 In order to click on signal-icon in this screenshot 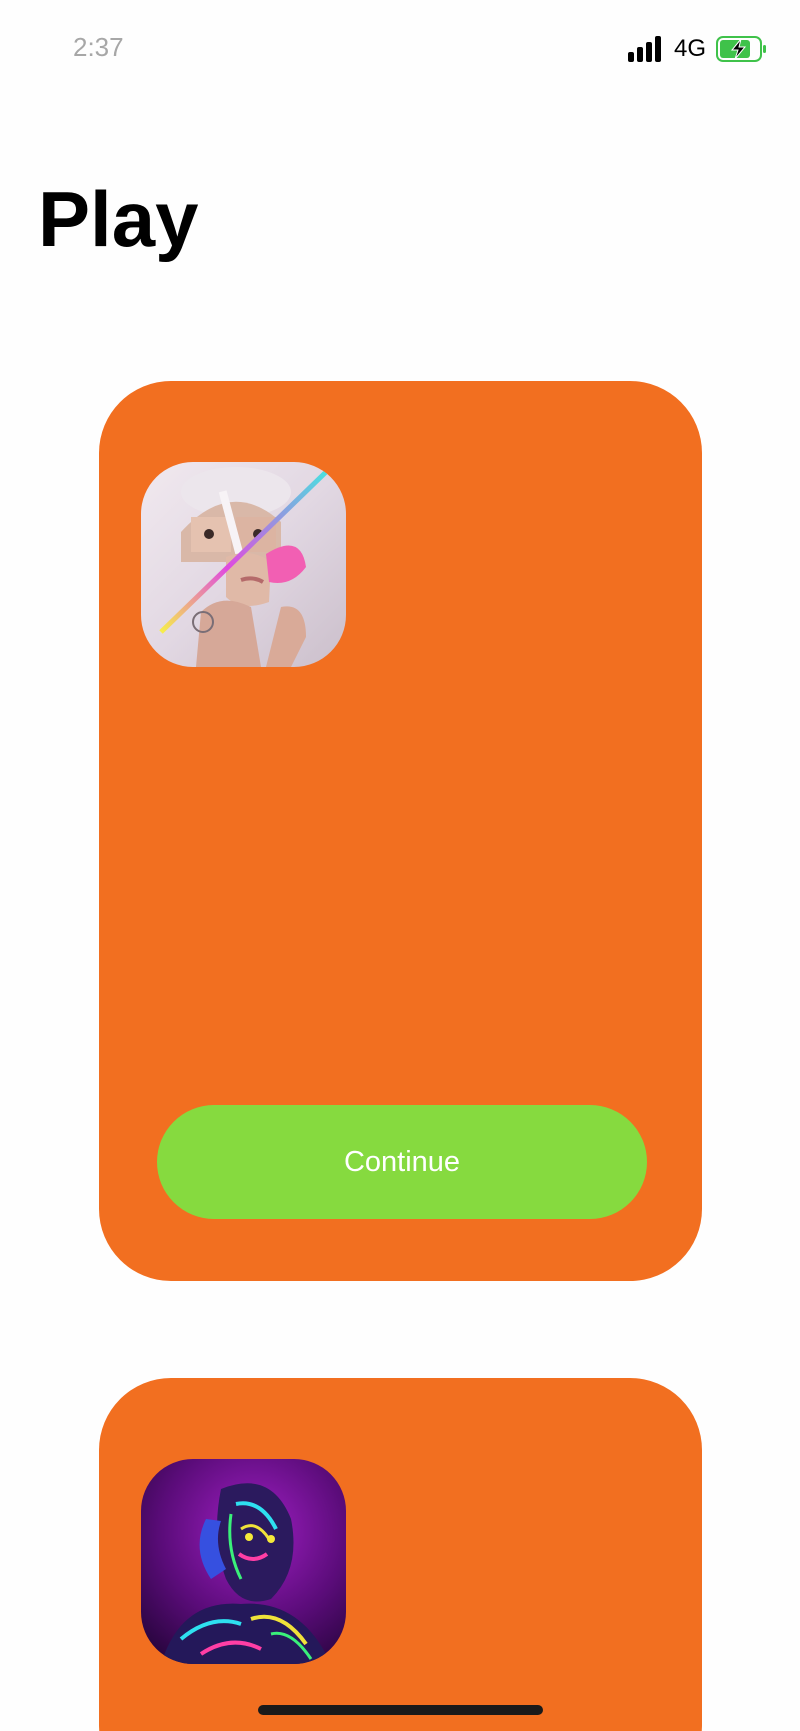, I will do `click(644, 49)`.